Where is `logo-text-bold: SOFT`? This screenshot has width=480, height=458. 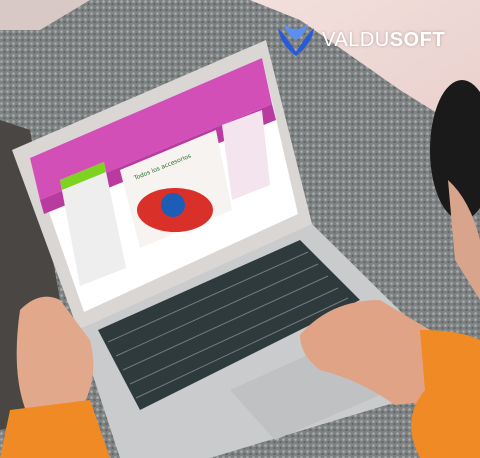
logo-text-bold: SOFT is located at coordinates (417, 39).